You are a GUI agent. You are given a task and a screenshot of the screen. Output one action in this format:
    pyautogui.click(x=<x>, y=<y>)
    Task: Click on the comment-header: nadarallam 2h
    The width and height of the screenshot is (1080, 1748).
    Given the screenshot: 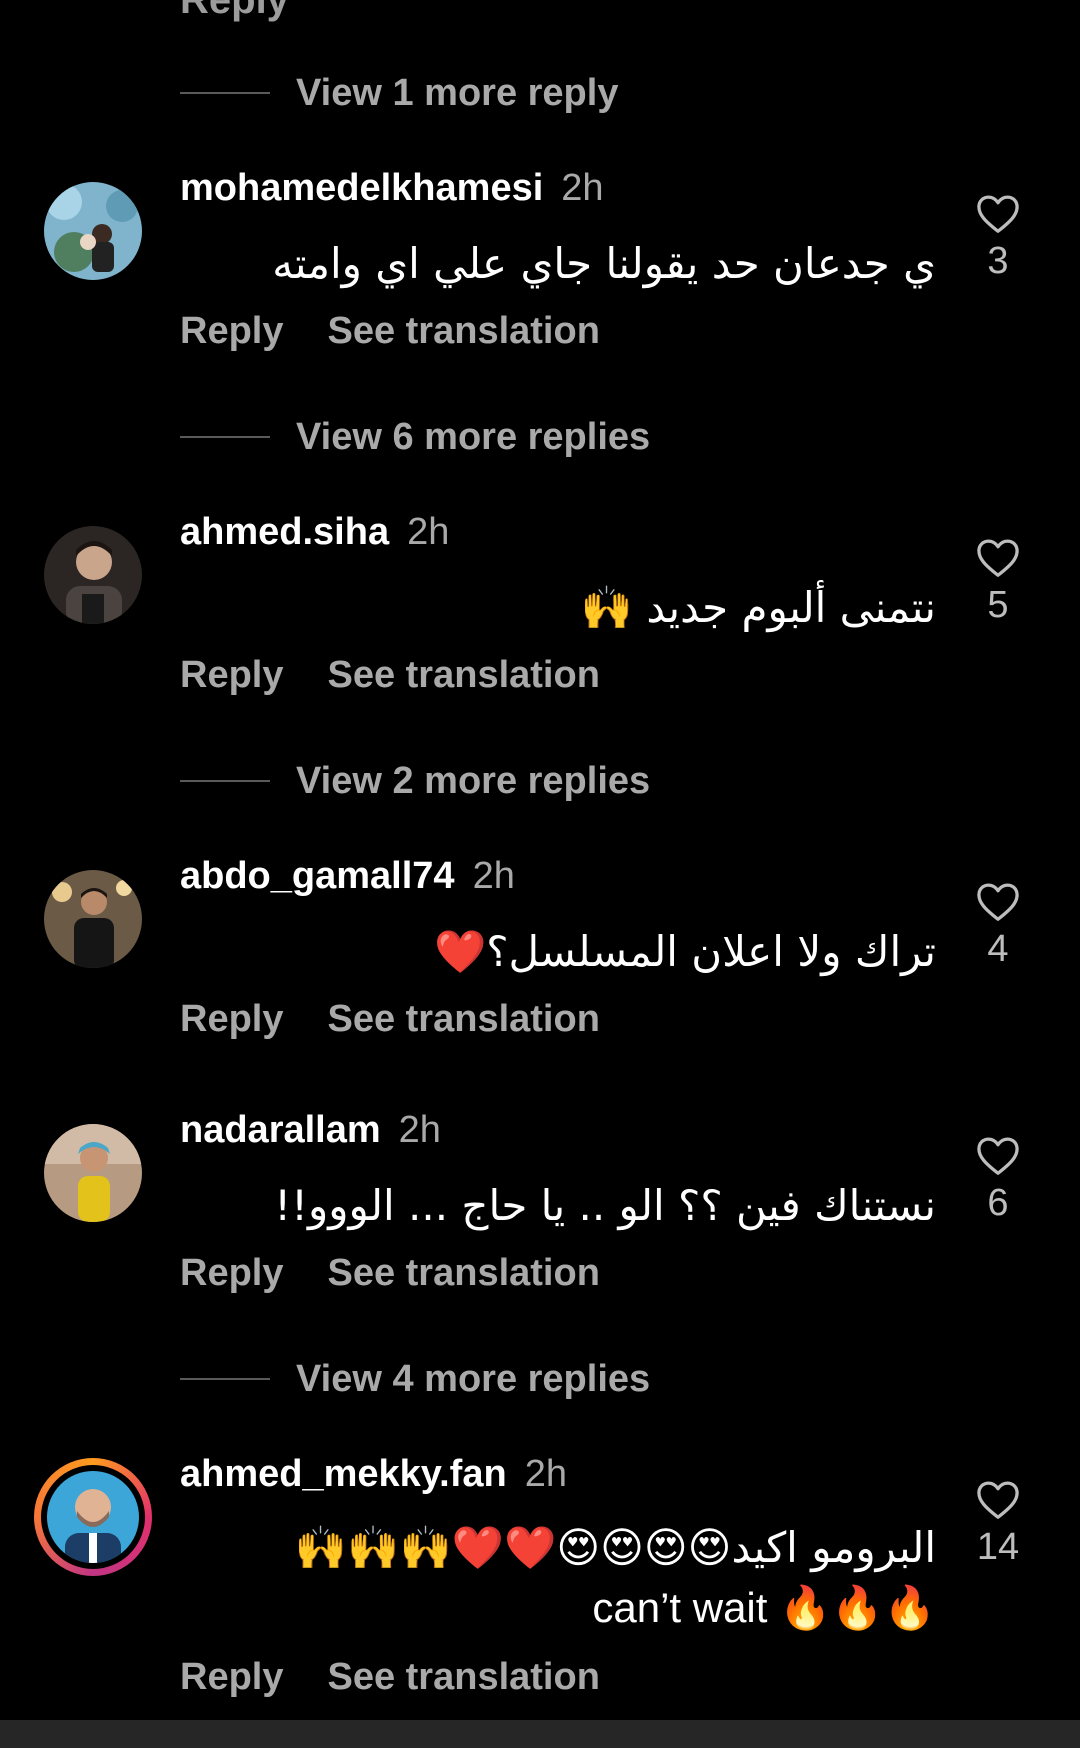 What is the action you would take?
    pyautogui.click(x=310, y=1130)
    